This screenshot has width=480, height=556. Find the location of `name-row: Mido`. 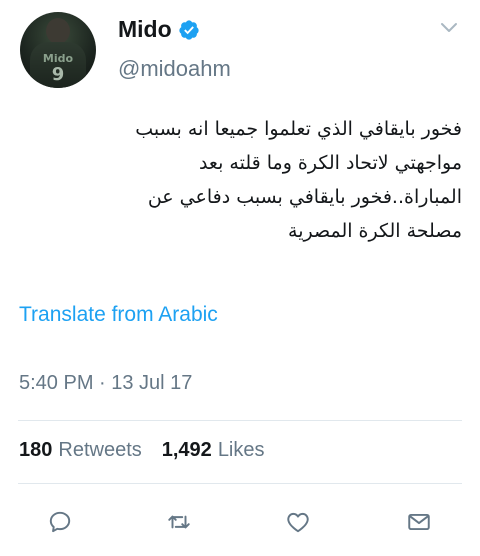

name-row: Mido is located at coordinates (159, 29).